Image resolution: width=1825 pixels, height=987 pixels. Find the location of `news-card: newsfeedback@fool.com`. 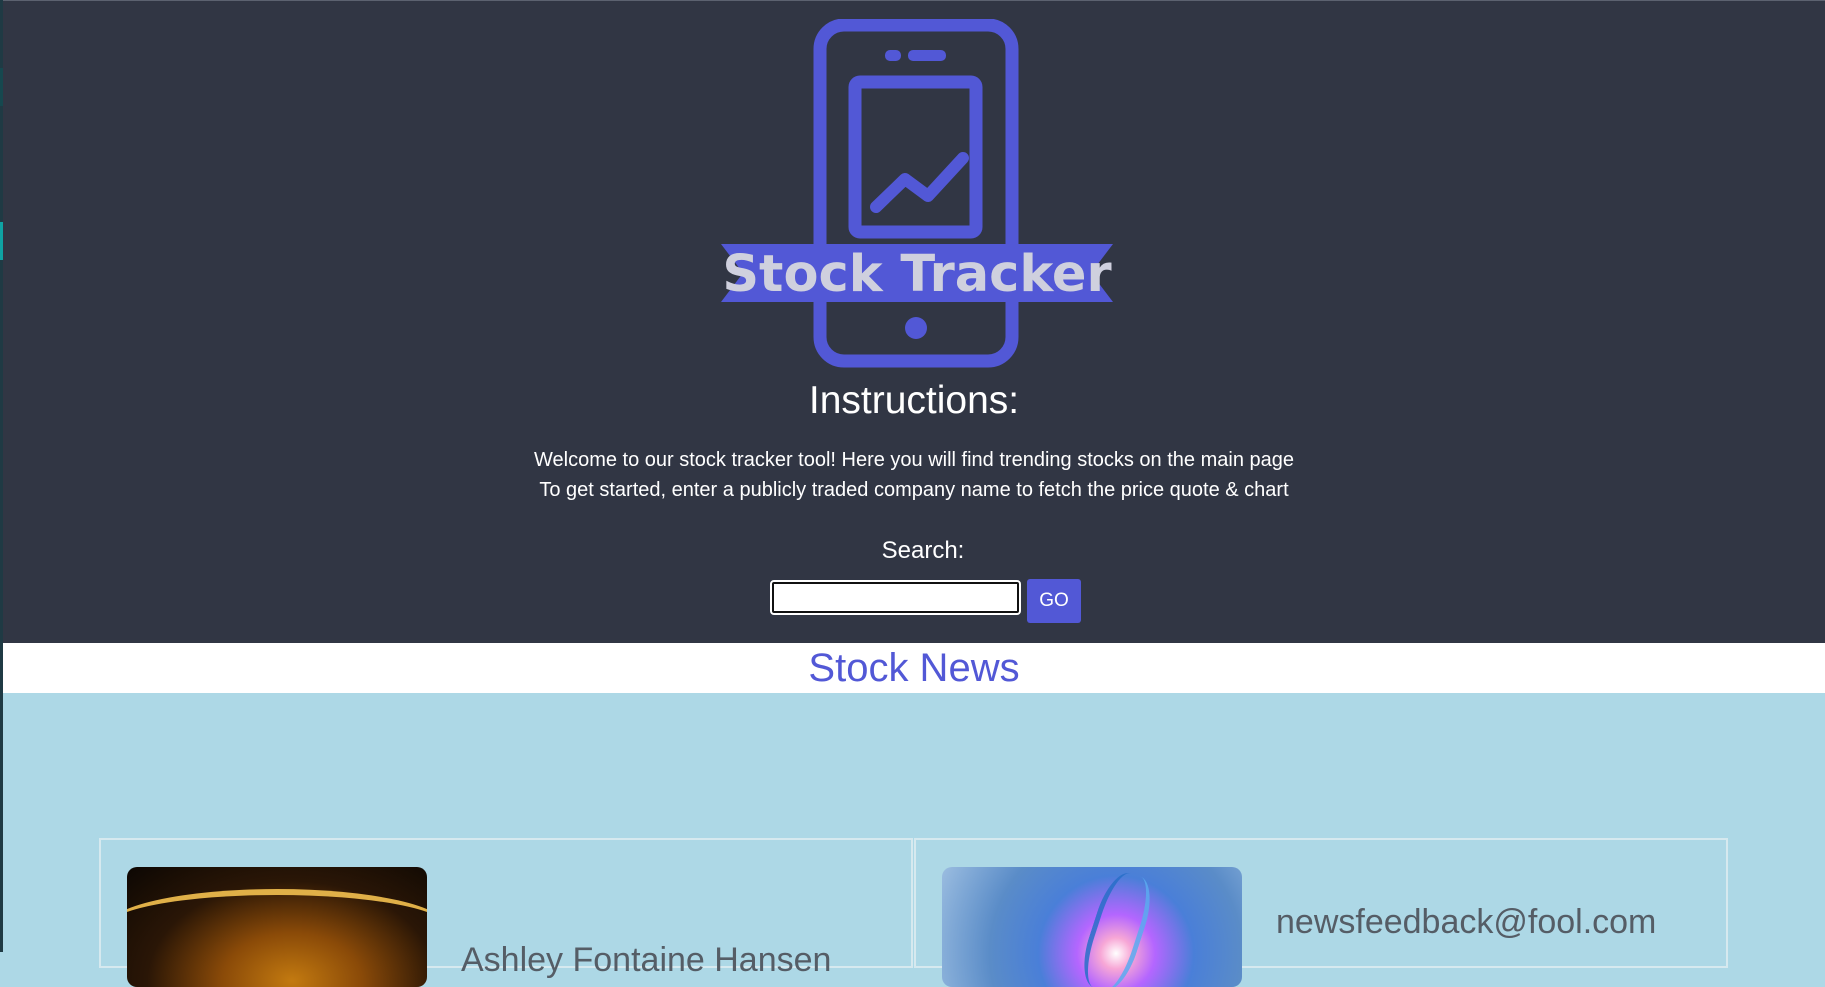

news-card: newsfeedback@fool.com is located at coordinates (1321, 912).